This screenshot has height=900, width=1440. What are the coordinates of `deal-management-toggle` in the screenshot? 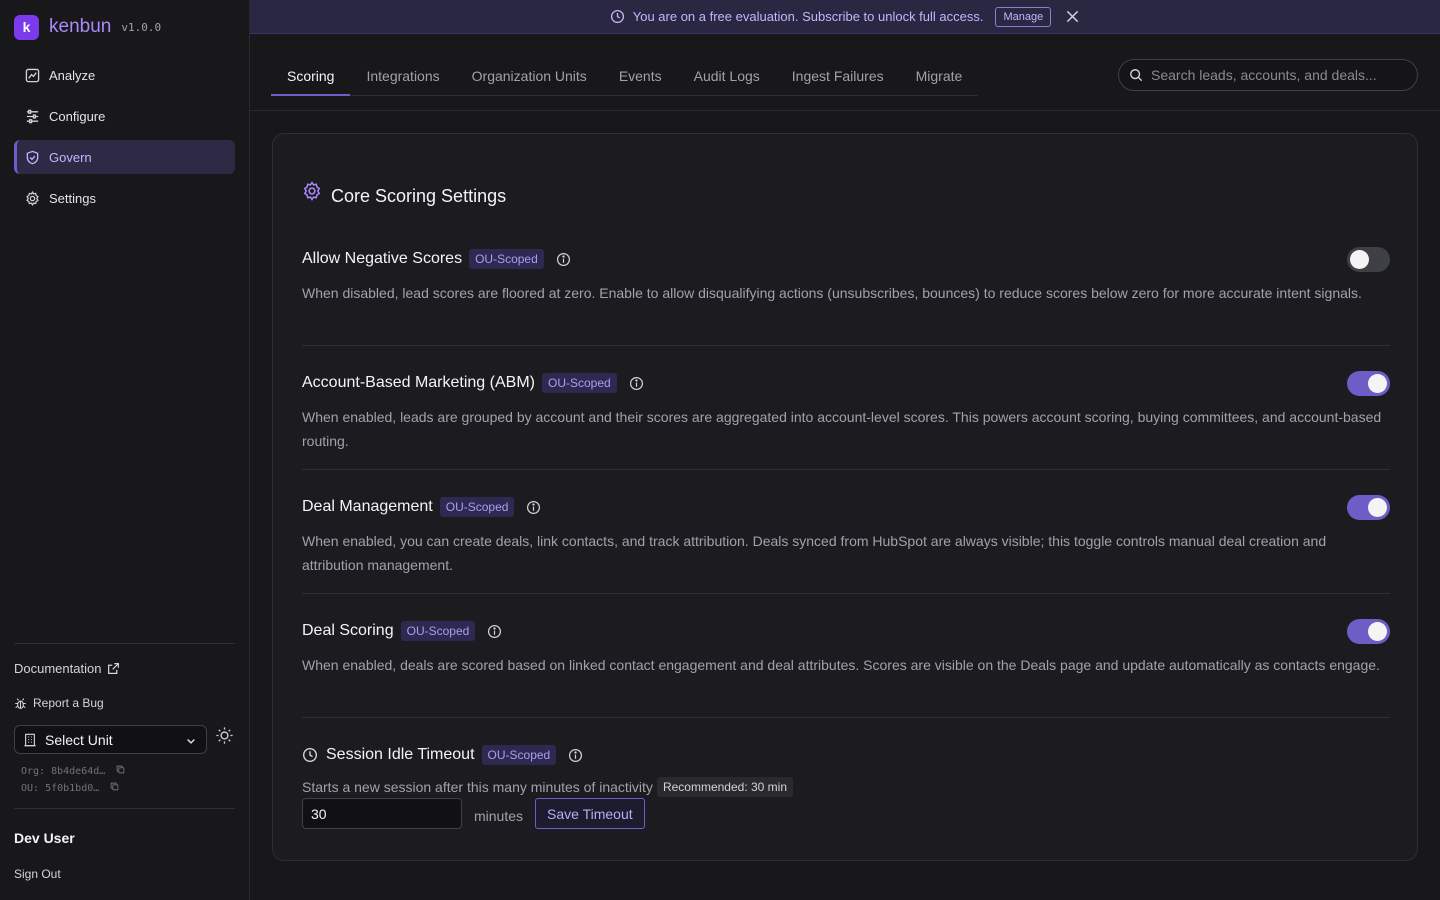 It's located at (1368, 507).